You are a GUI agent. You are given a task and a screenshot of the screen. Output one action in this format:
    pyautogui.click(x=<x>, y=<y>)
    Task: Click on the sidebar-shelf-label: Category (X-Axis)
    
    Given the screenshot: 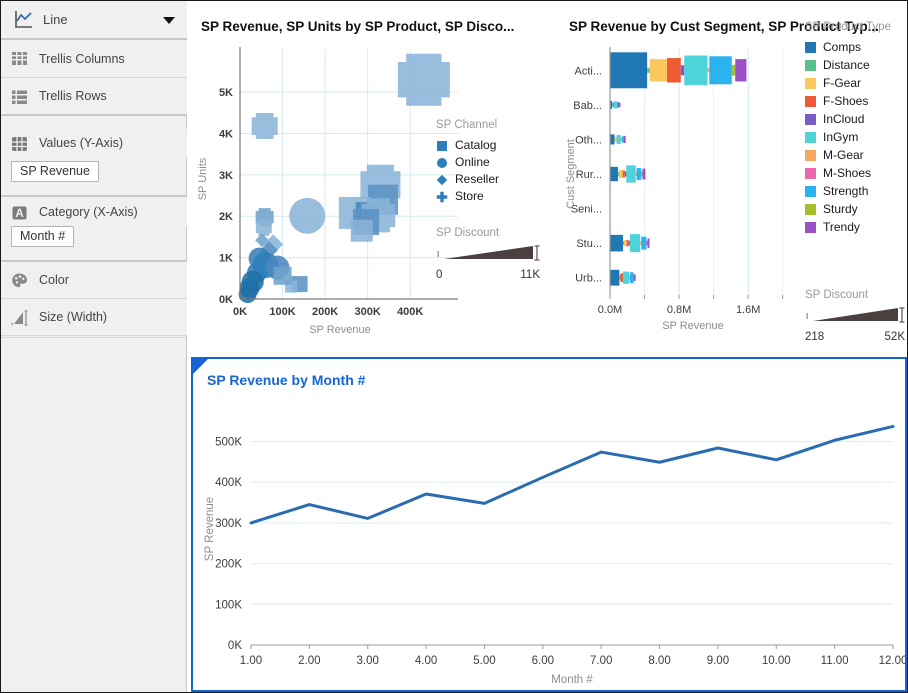 What is the action you would take?
    pyautogui.click(x=88, y=212)
    